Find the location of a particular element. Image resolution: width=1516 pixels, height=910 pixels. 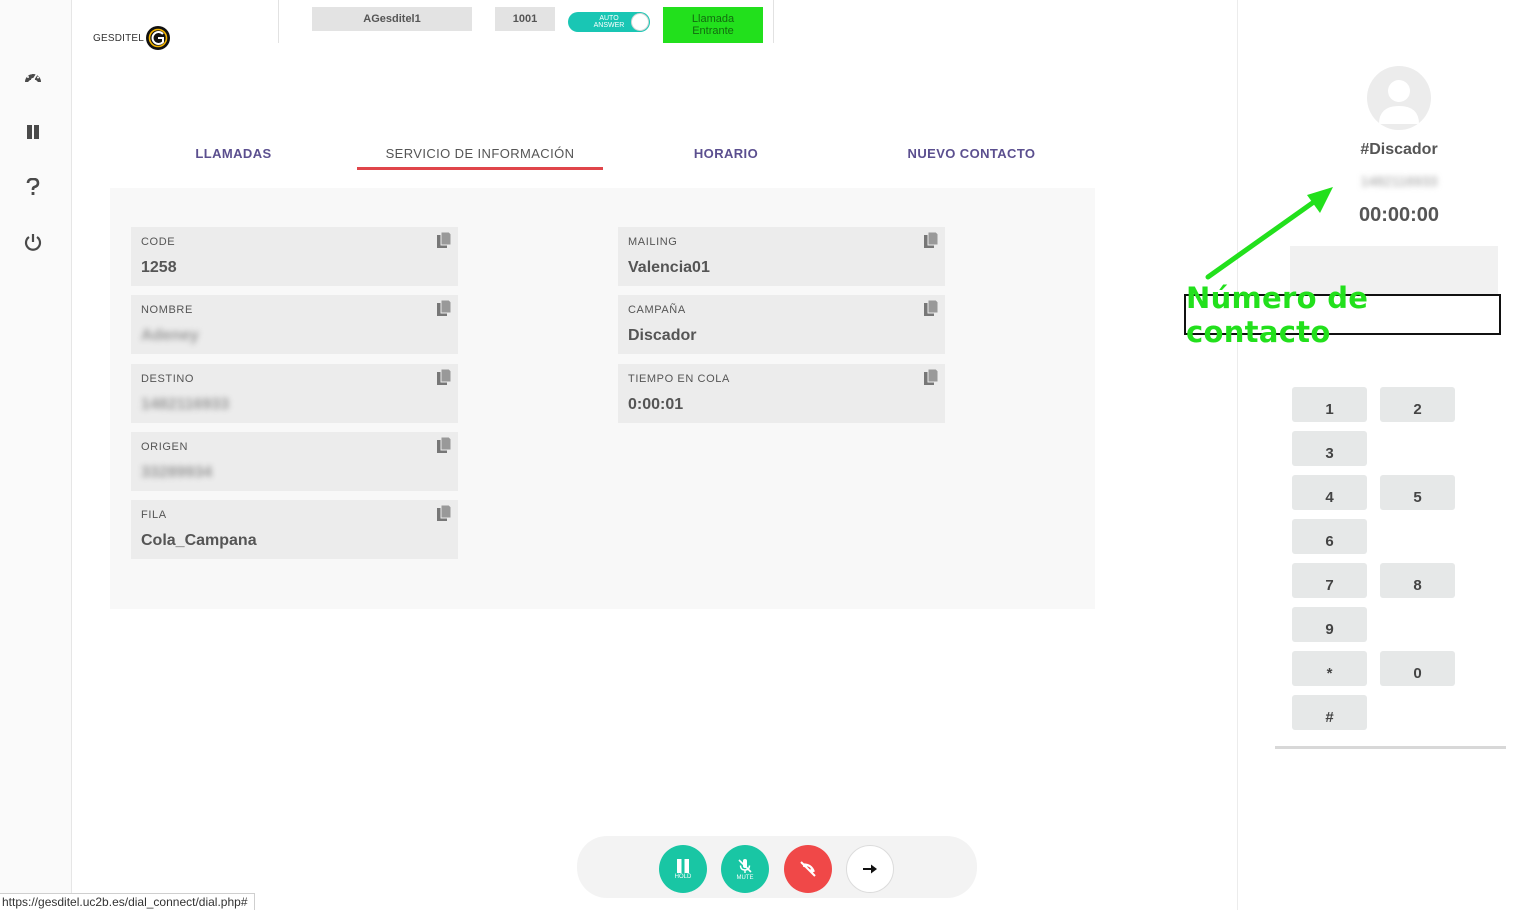

dialpad-key-7: 7 is located at coordinates (1329, 580).